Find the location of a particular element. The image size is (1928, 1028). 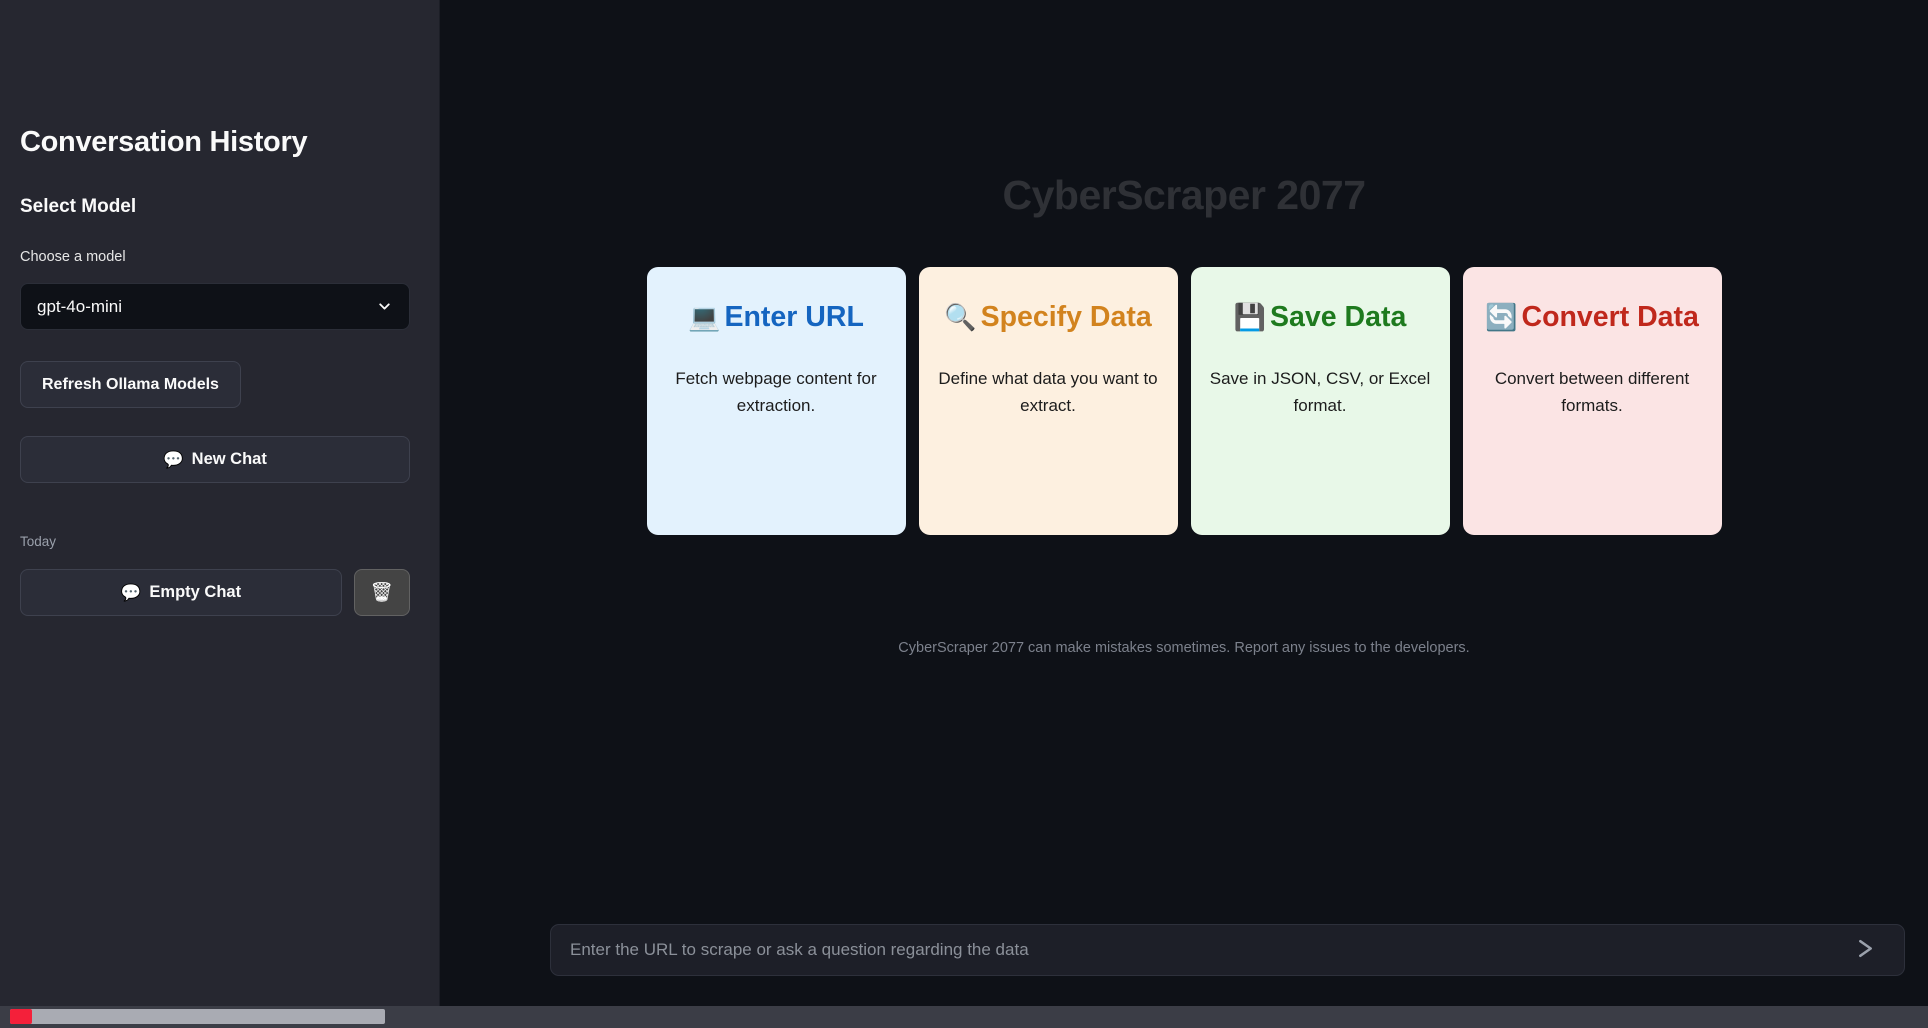

card-heading: 💻 Enter URL is located at coordinates (776, 318).